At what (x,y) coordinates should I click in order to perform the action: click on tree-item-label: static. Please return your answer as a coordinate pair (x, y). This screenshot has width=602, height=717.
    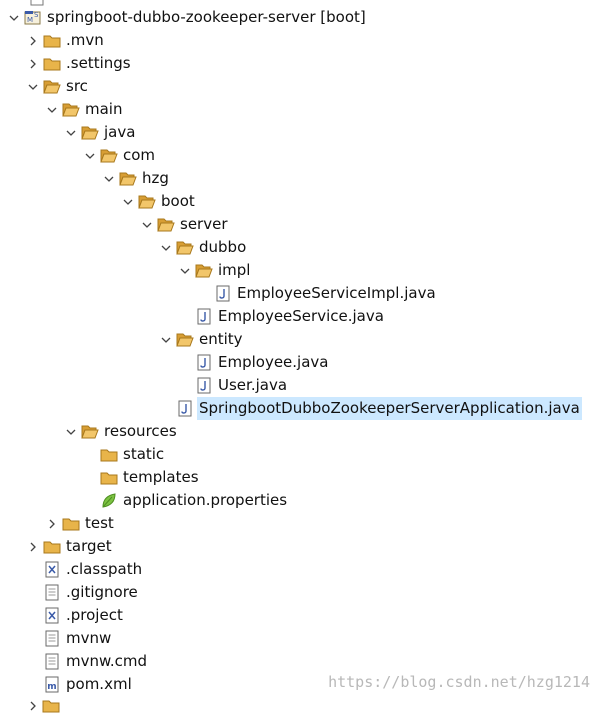
    Looking at the image, I should click on (143, 454).